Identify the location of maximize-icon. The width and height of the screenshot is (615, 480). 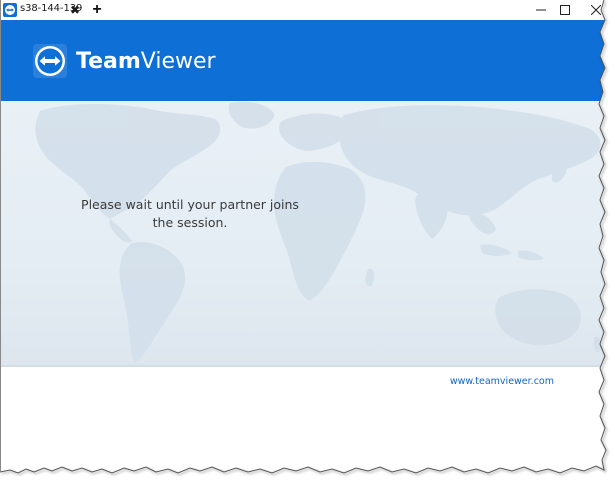
(565, 10).